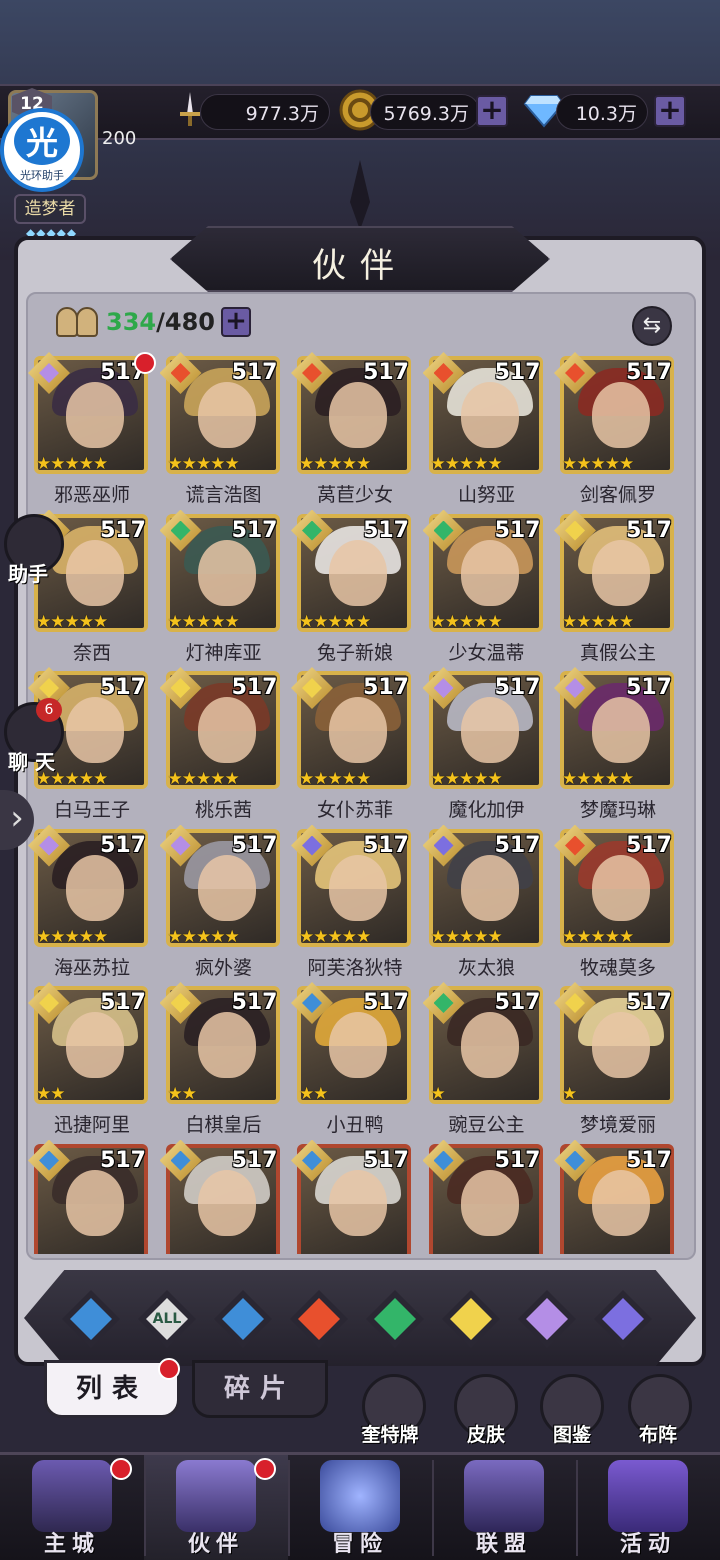 This screenshot has width=720, height=1560. Describe the element at coordinates (486, 967) in the screenshot. I see `character-name: 灰太狼` at that location.